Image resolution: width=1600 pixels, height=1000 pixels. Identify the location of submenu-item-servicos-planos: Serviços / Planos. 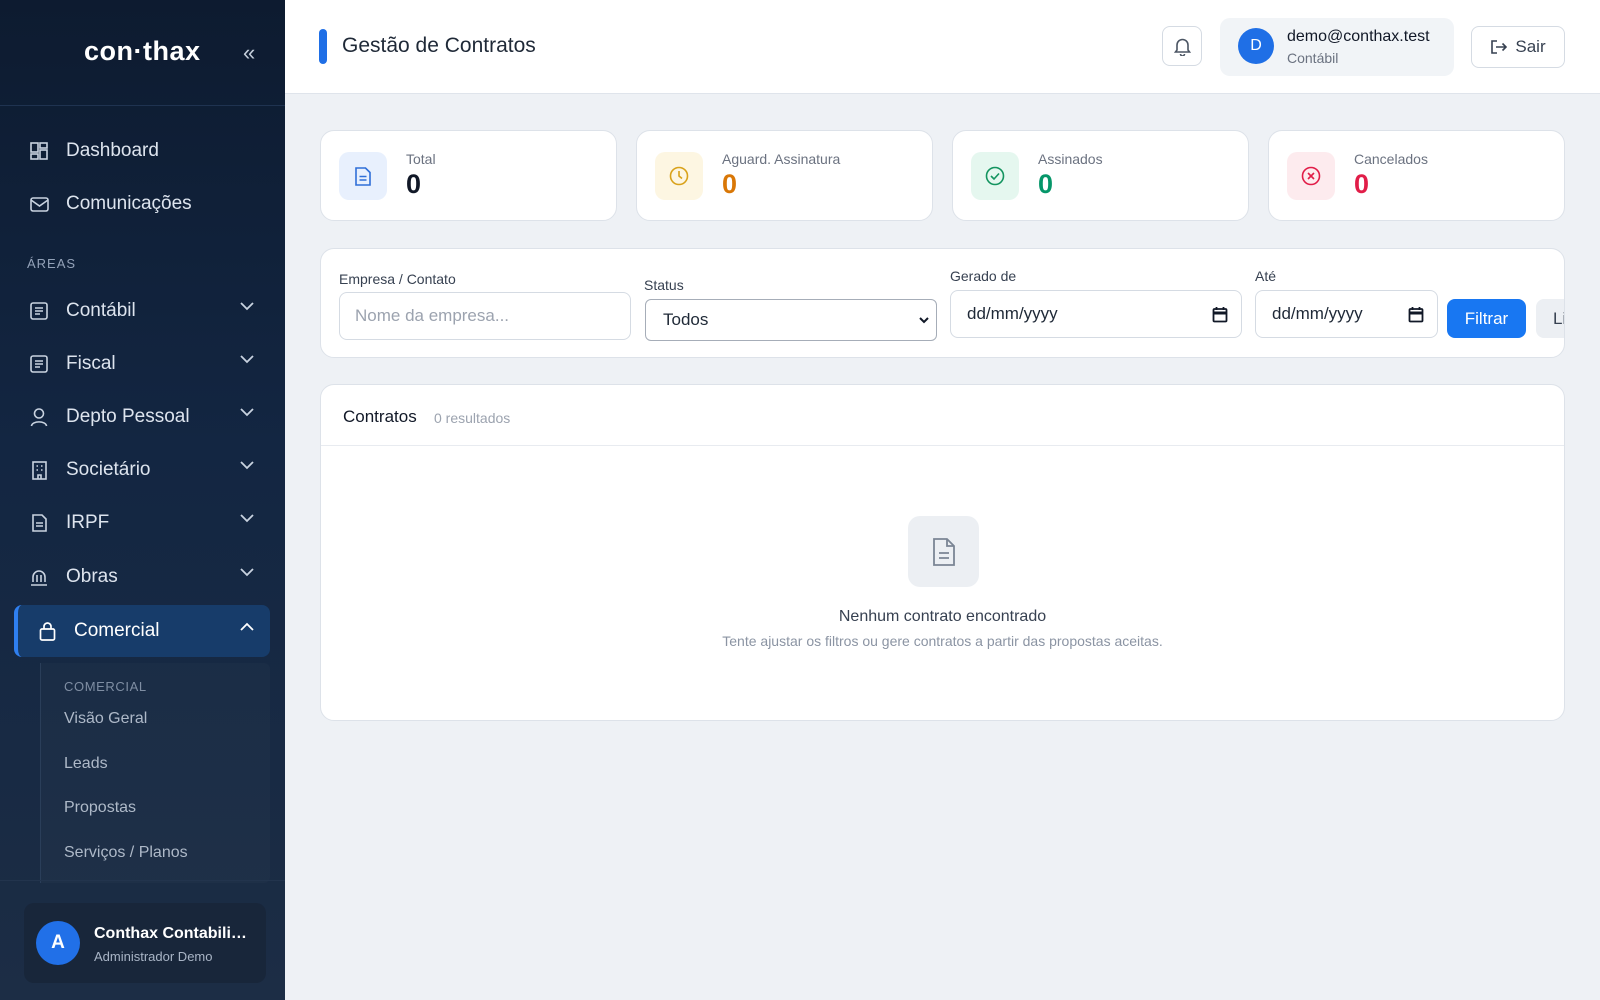
(126, 853).